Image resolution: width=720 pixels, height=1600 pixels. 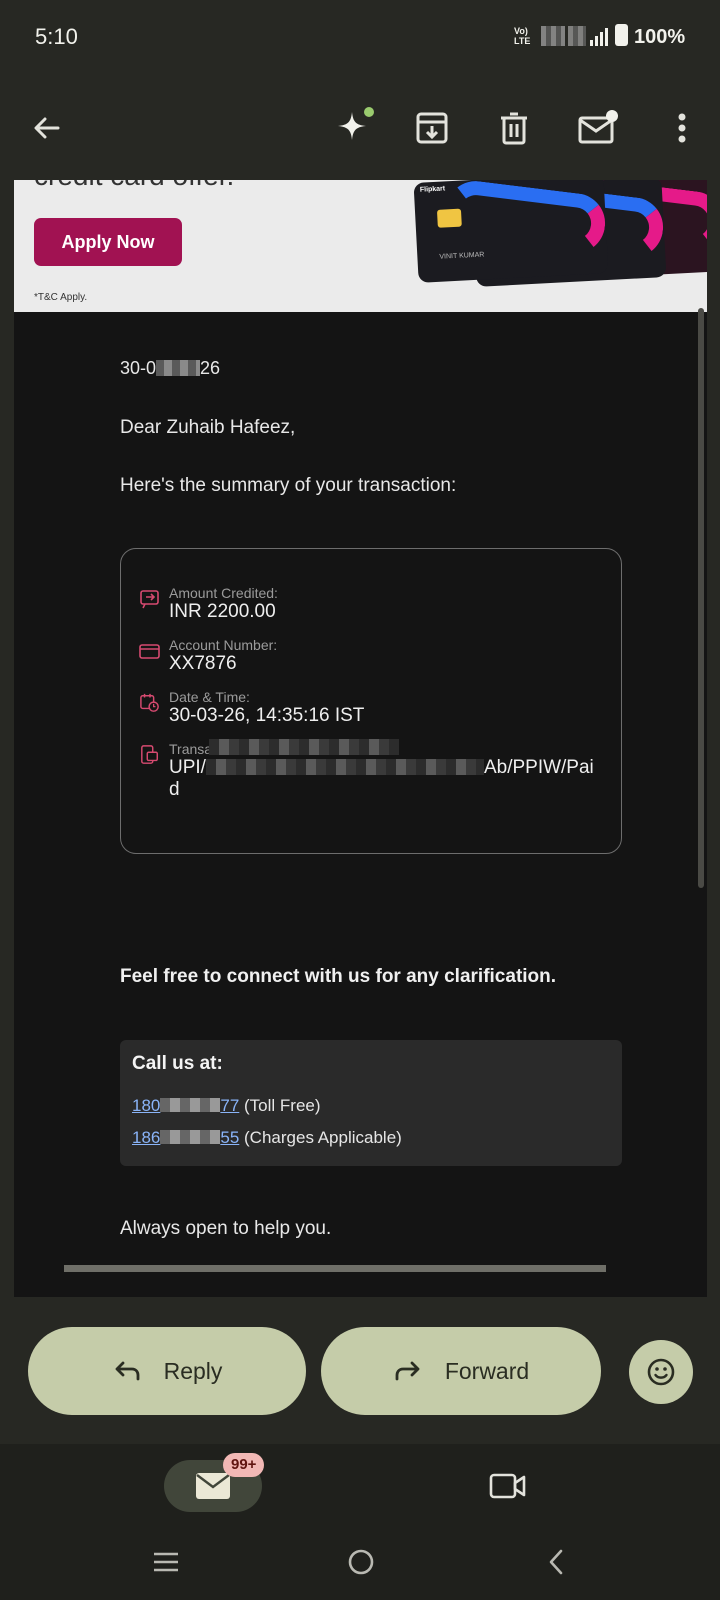 What do you see at coordinates (522, 41) in the screenshot?
I see `lte-label: LTE` at bounding box center [522, 41].